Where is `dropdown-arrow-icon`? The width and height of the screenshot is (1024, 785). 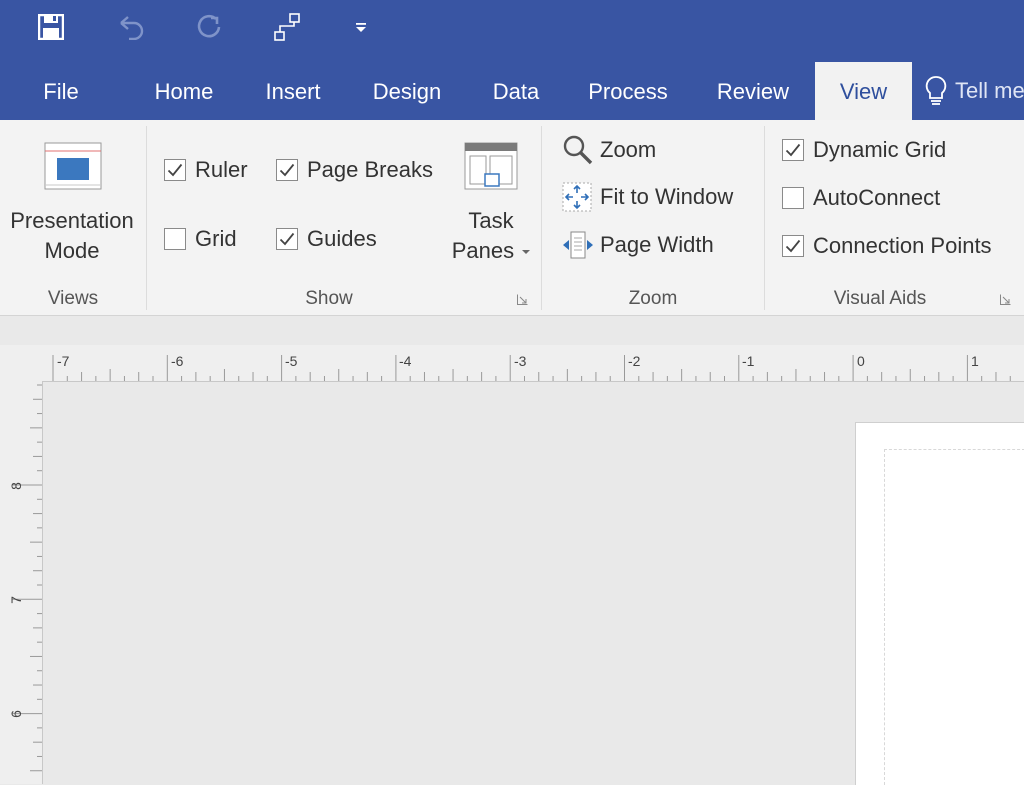 dropdown-arrow-icon is located at coordinates (526, 252).